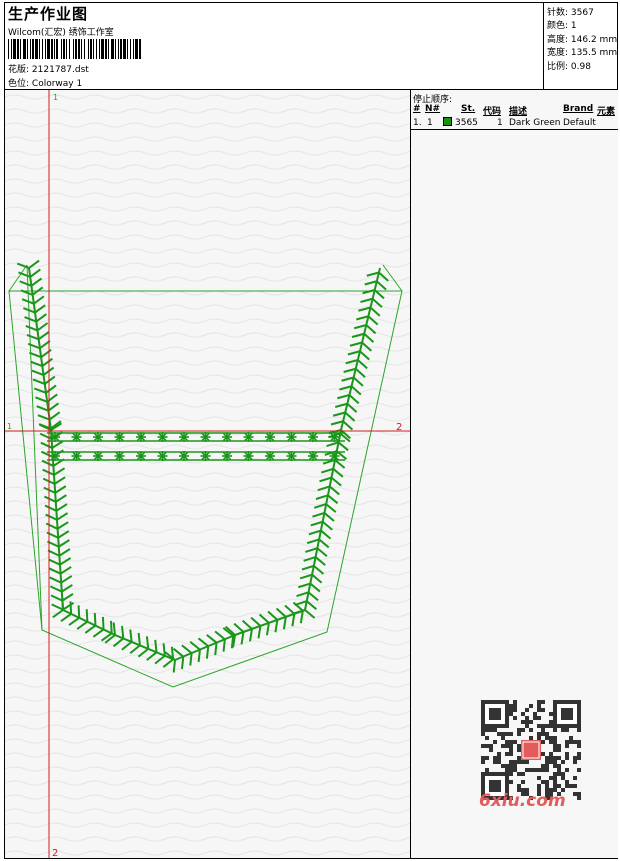  Describe the element at coordinates (578, 109) in the screenshot. I see `col-brand: Brand` at that location.